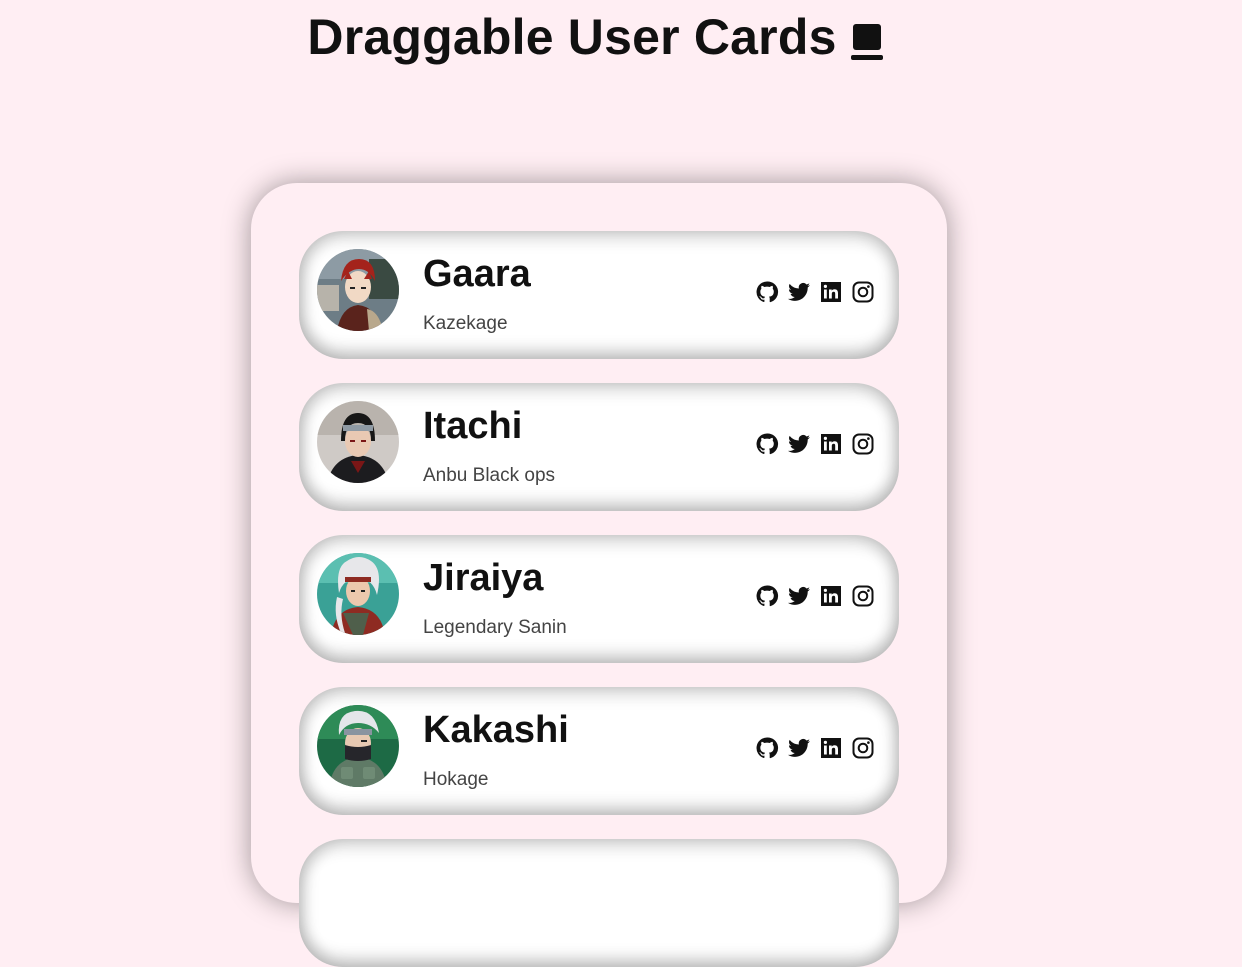  I want to click on user-name: Itachi, so click(473, 426).